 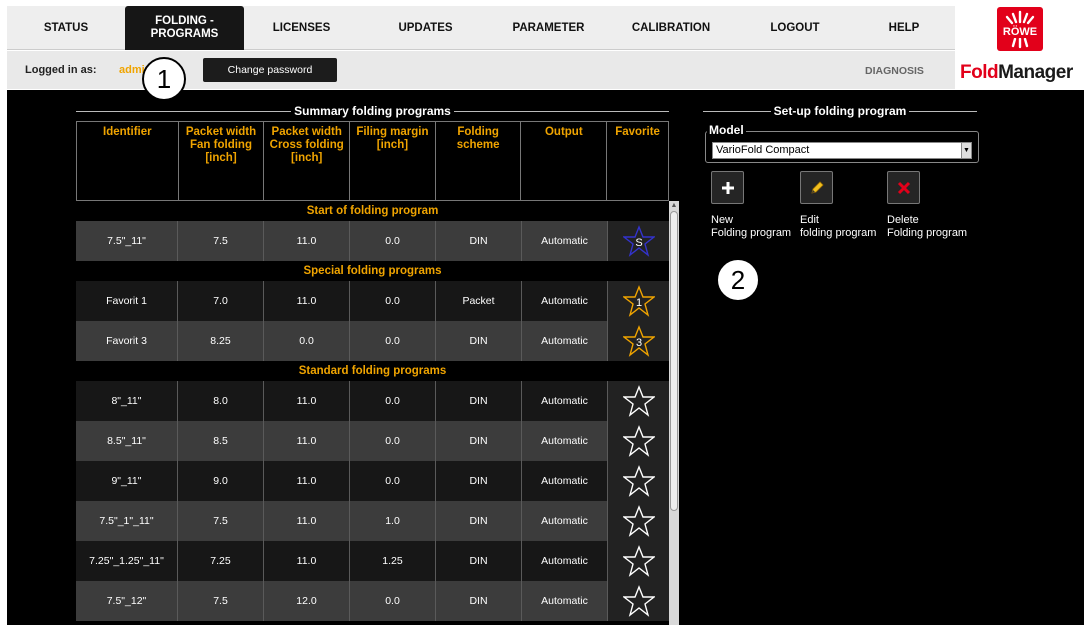 I want to click on column-header: Favorite, so click(x=637, y=161).